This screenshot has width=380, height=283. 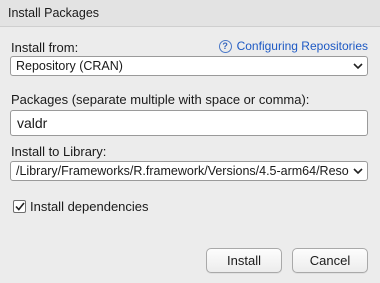 What do you see at coordinates (225, 46) in the screenshot?
I see `question-circle-icon: ?` at bounding box center [225, 46].